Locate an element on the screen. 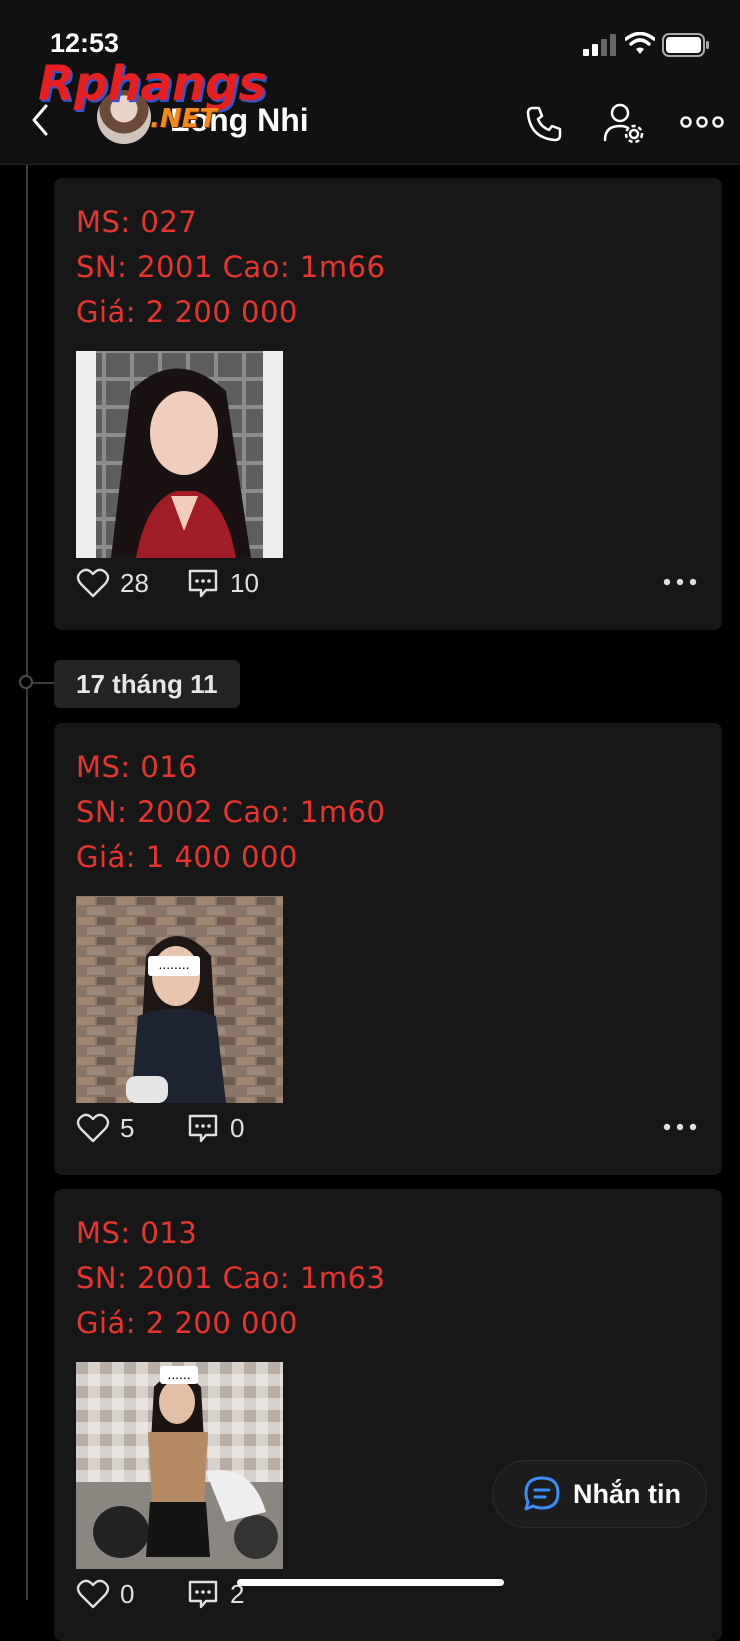 Image resolution: width=740 pixels, height=1641 pixels. comment-button: 2 is located at coordinates (215, 1594).